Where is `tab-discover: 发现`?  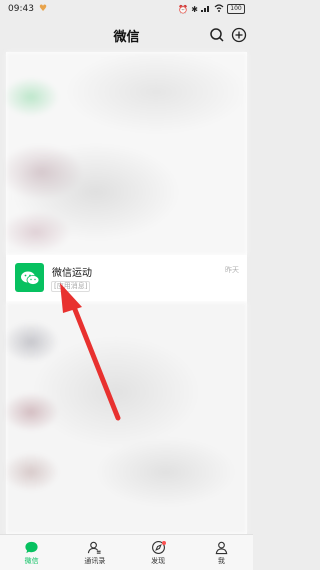 tab-discover: 发现 is located at coordinates (158, 552).